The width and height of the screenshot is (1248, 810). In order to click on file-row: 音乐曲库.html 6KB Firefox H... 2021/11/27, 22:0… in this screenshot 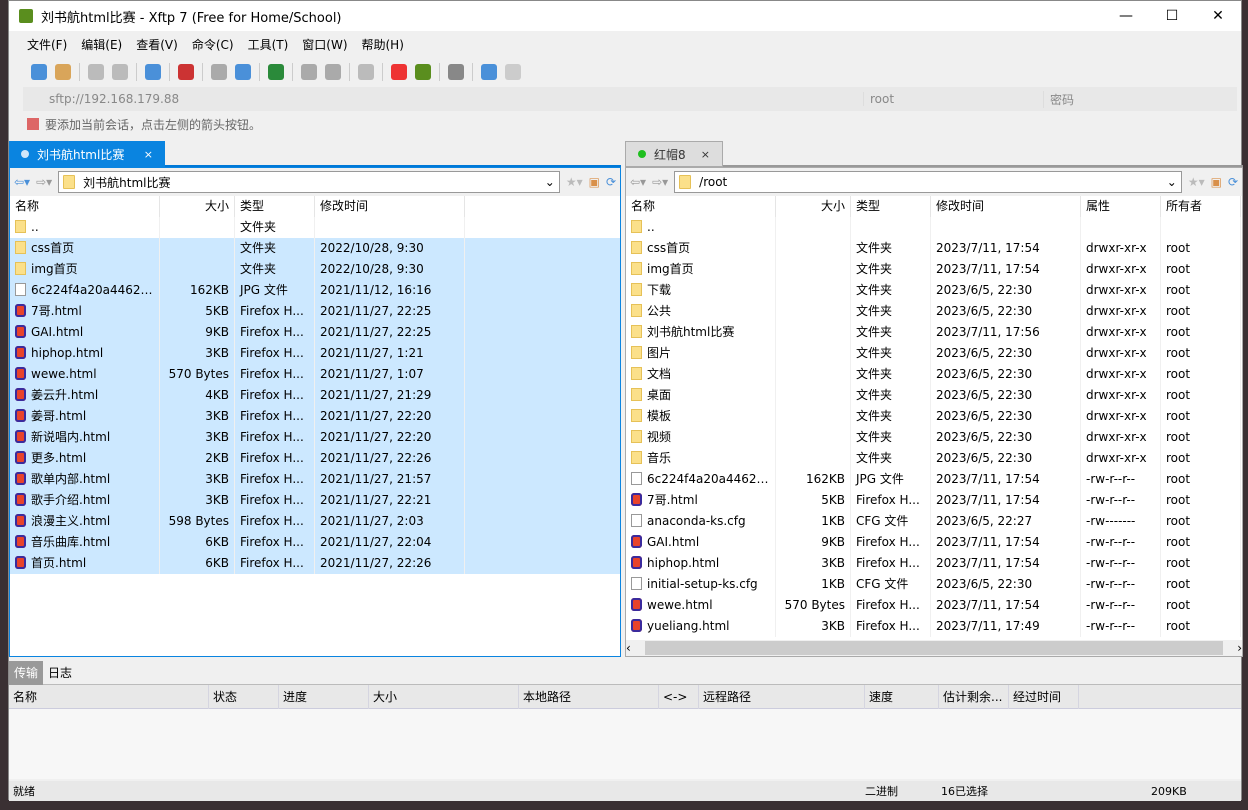, I will do `click(315, 542)`.